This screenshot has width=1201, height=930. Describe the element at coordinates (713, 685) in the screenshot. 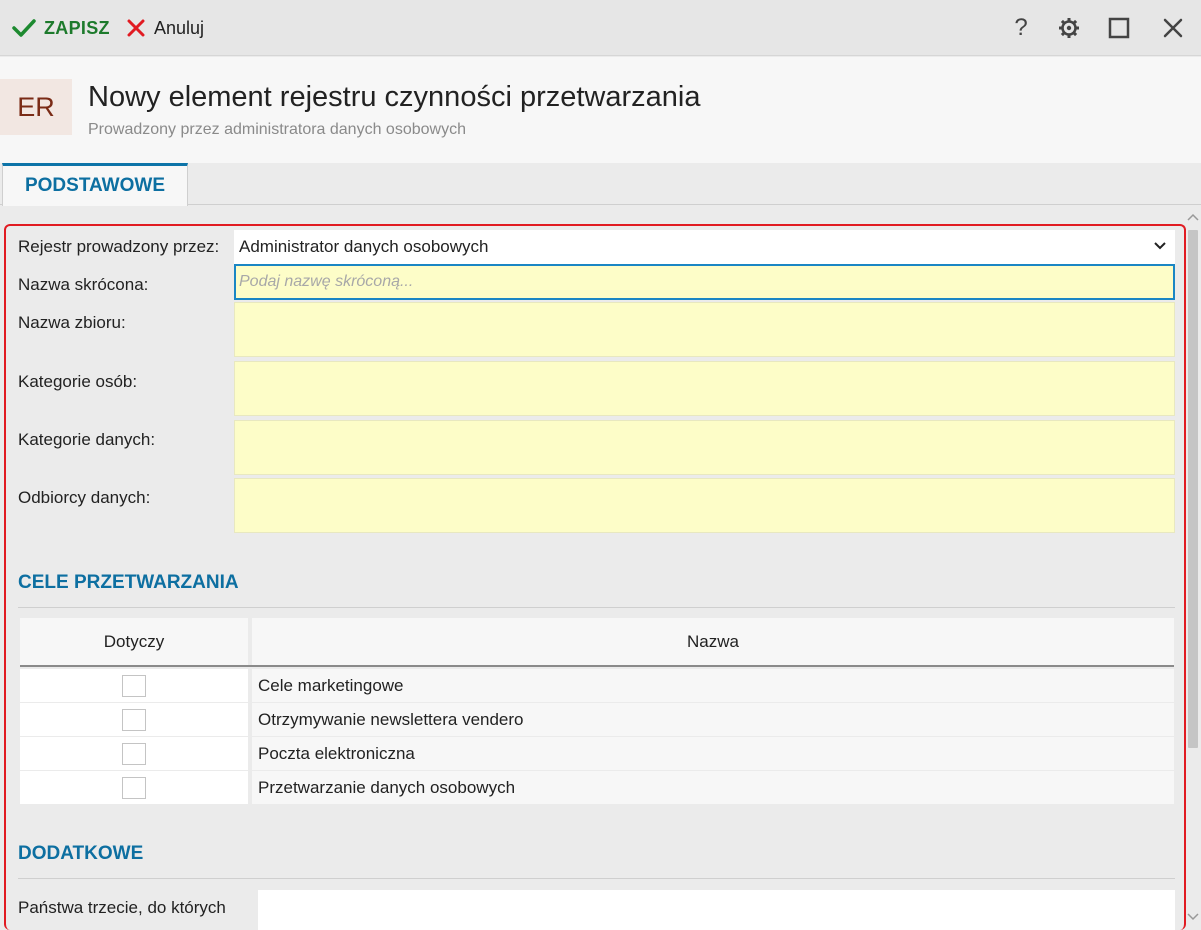

I see `table-cell-name: Cele marketingowe` at that location.